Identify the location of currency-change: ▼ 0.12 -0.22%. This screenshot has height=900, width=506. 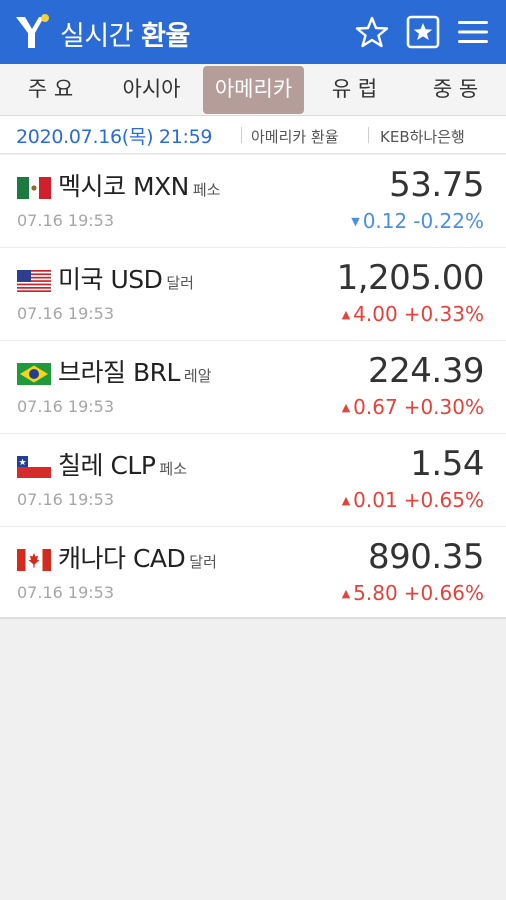
(417, 221).